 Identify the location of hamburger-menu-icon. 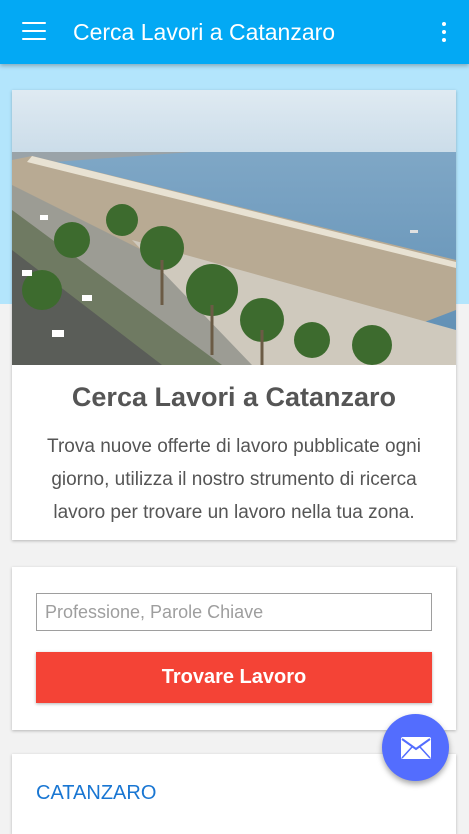
(34, 31).